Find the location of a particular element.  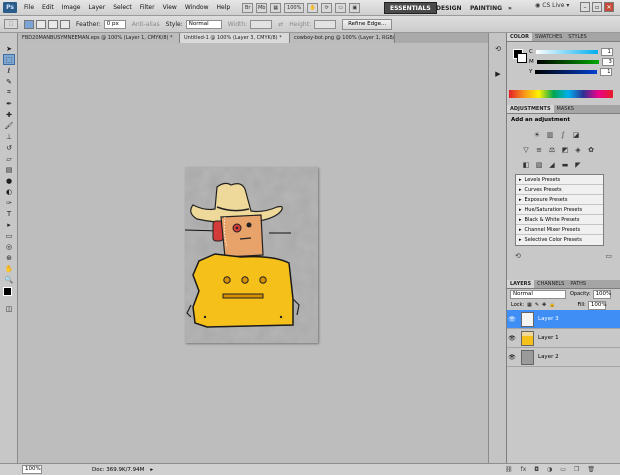

history-brush-tool-icon: ↺ is located at coordinates (9, 147).